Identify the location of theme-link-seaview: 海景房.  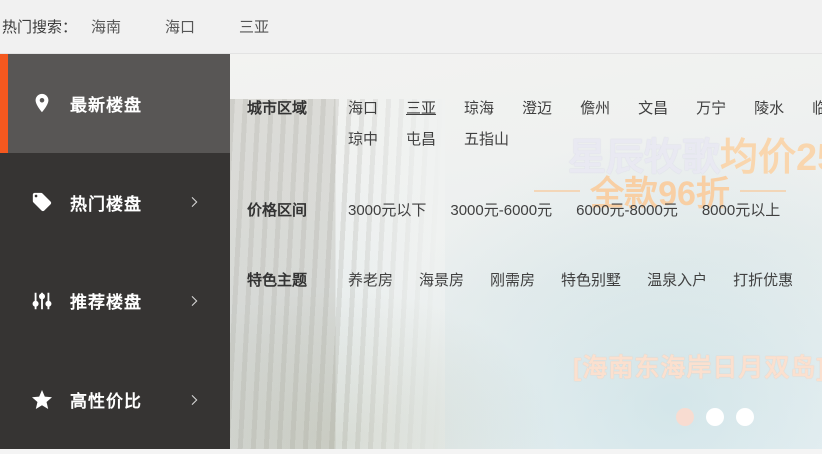
(441, 281).